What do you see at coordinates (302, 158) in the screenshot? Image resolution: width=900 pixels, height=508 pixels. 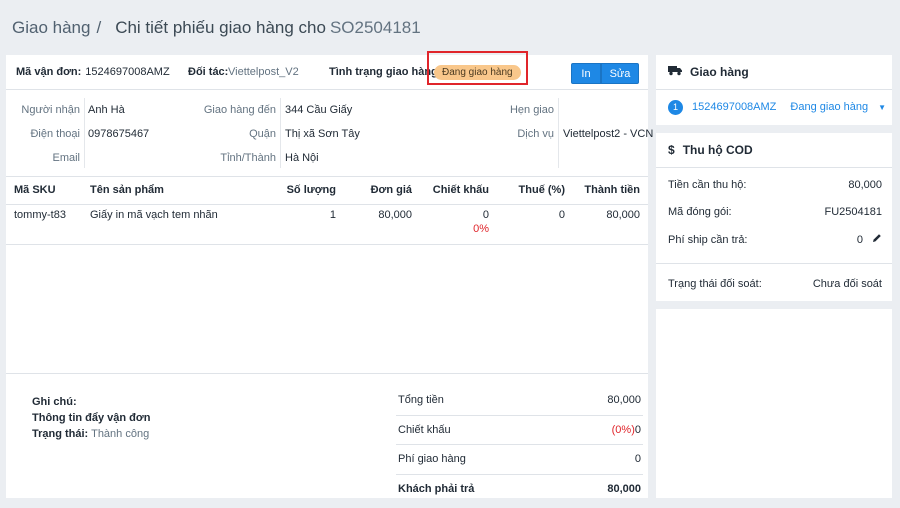 I see `province-value: Hà Nội` at bounding box center [302, 158].